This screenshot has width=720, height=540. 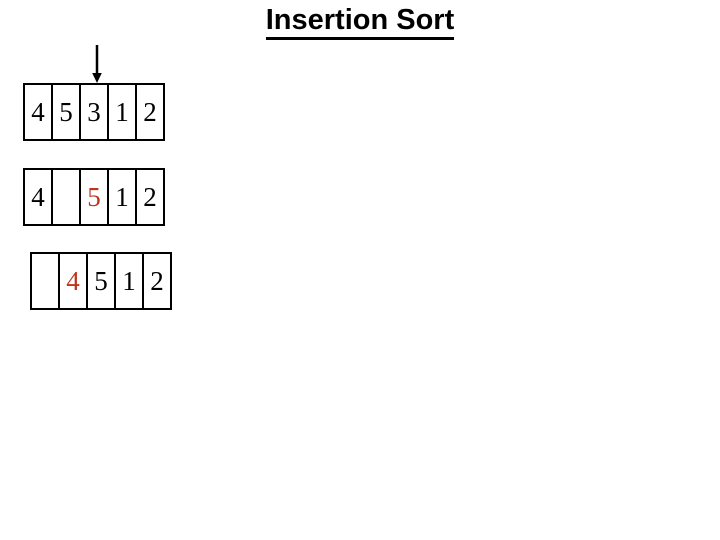 I want to click on array-row-step-3: 4 5 1 2, so click(x=101, y=281).